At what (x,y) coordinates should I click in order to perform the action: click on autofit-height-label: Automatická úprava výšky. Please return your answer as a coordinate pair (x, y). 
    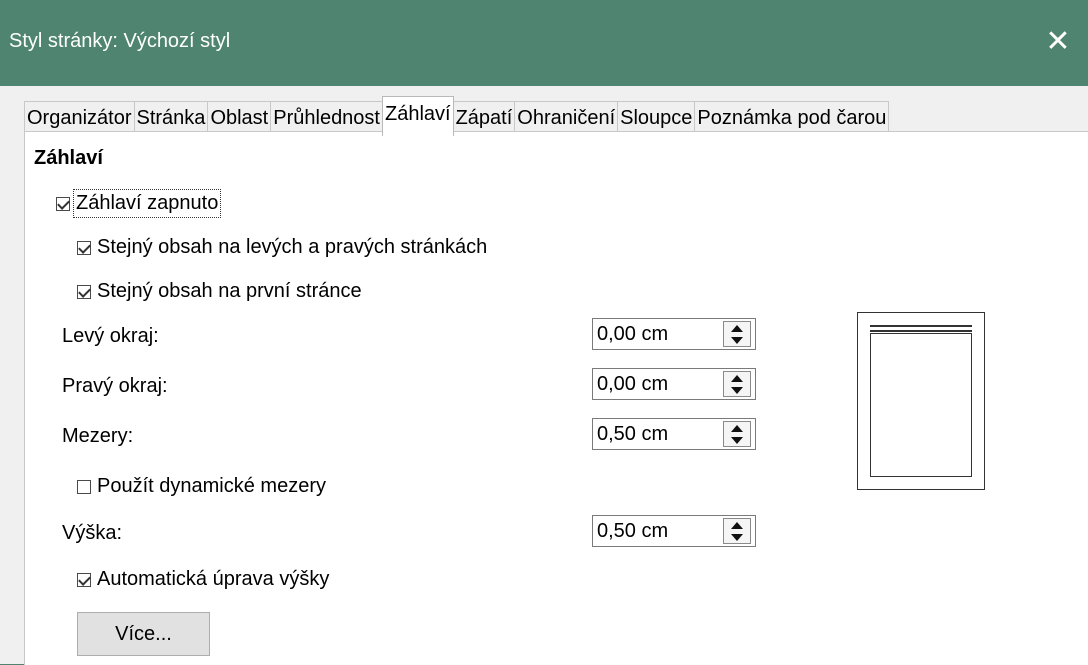
    Looking at the image, I should click on (213, 579).